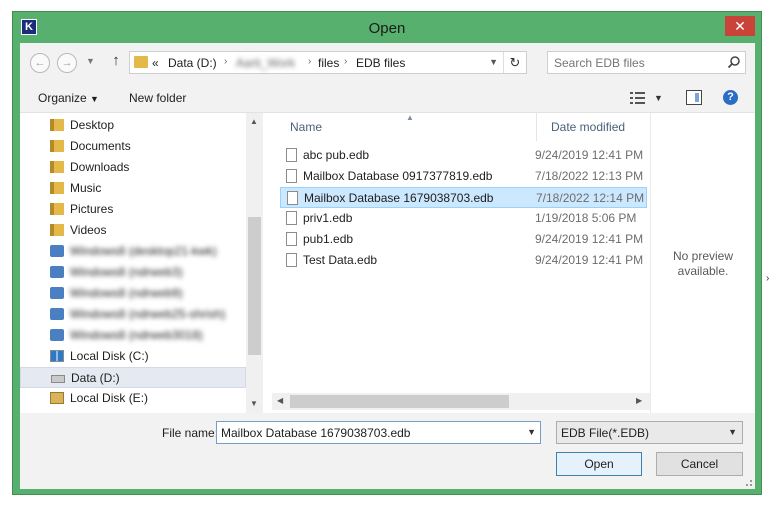 The height and width of the screenshot is (512, 774). Describe the element at coordinates (536, 127) in the screenshot. I see `column-divider` at that location.